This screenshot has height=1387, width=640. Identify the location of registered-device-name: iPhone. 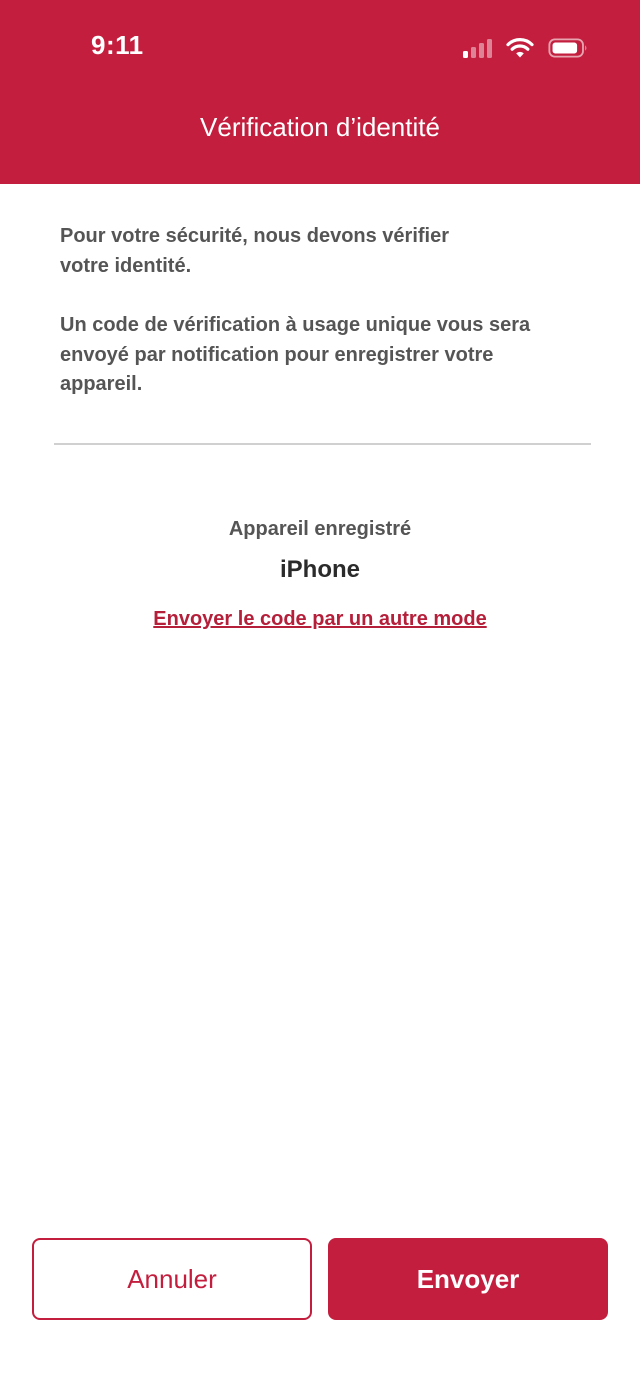
(319, 569).